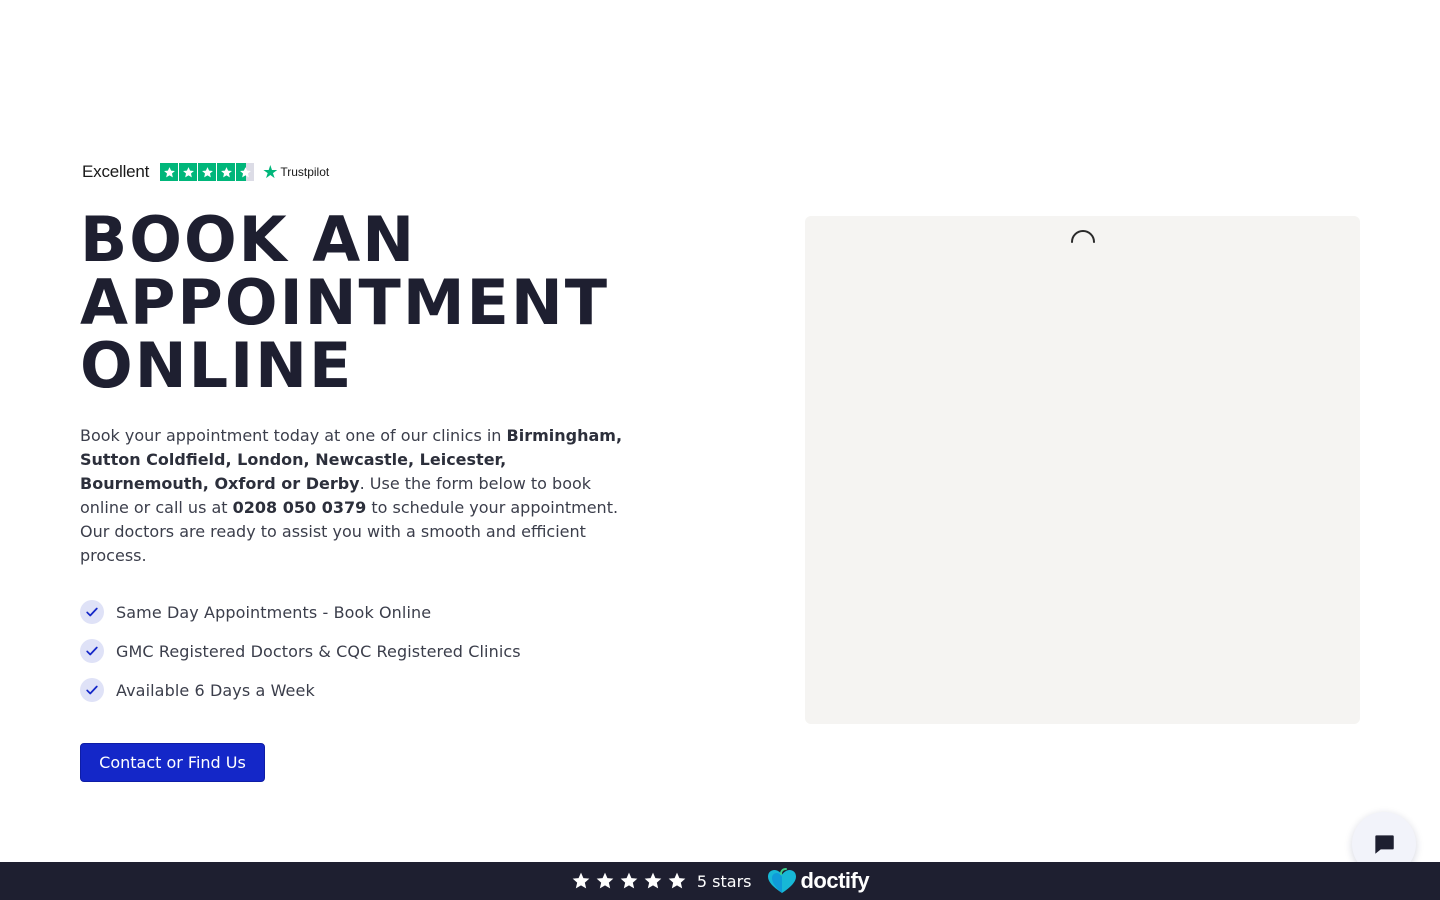  I want to click on trustpilot-half-star-icon, so click(245, 172).